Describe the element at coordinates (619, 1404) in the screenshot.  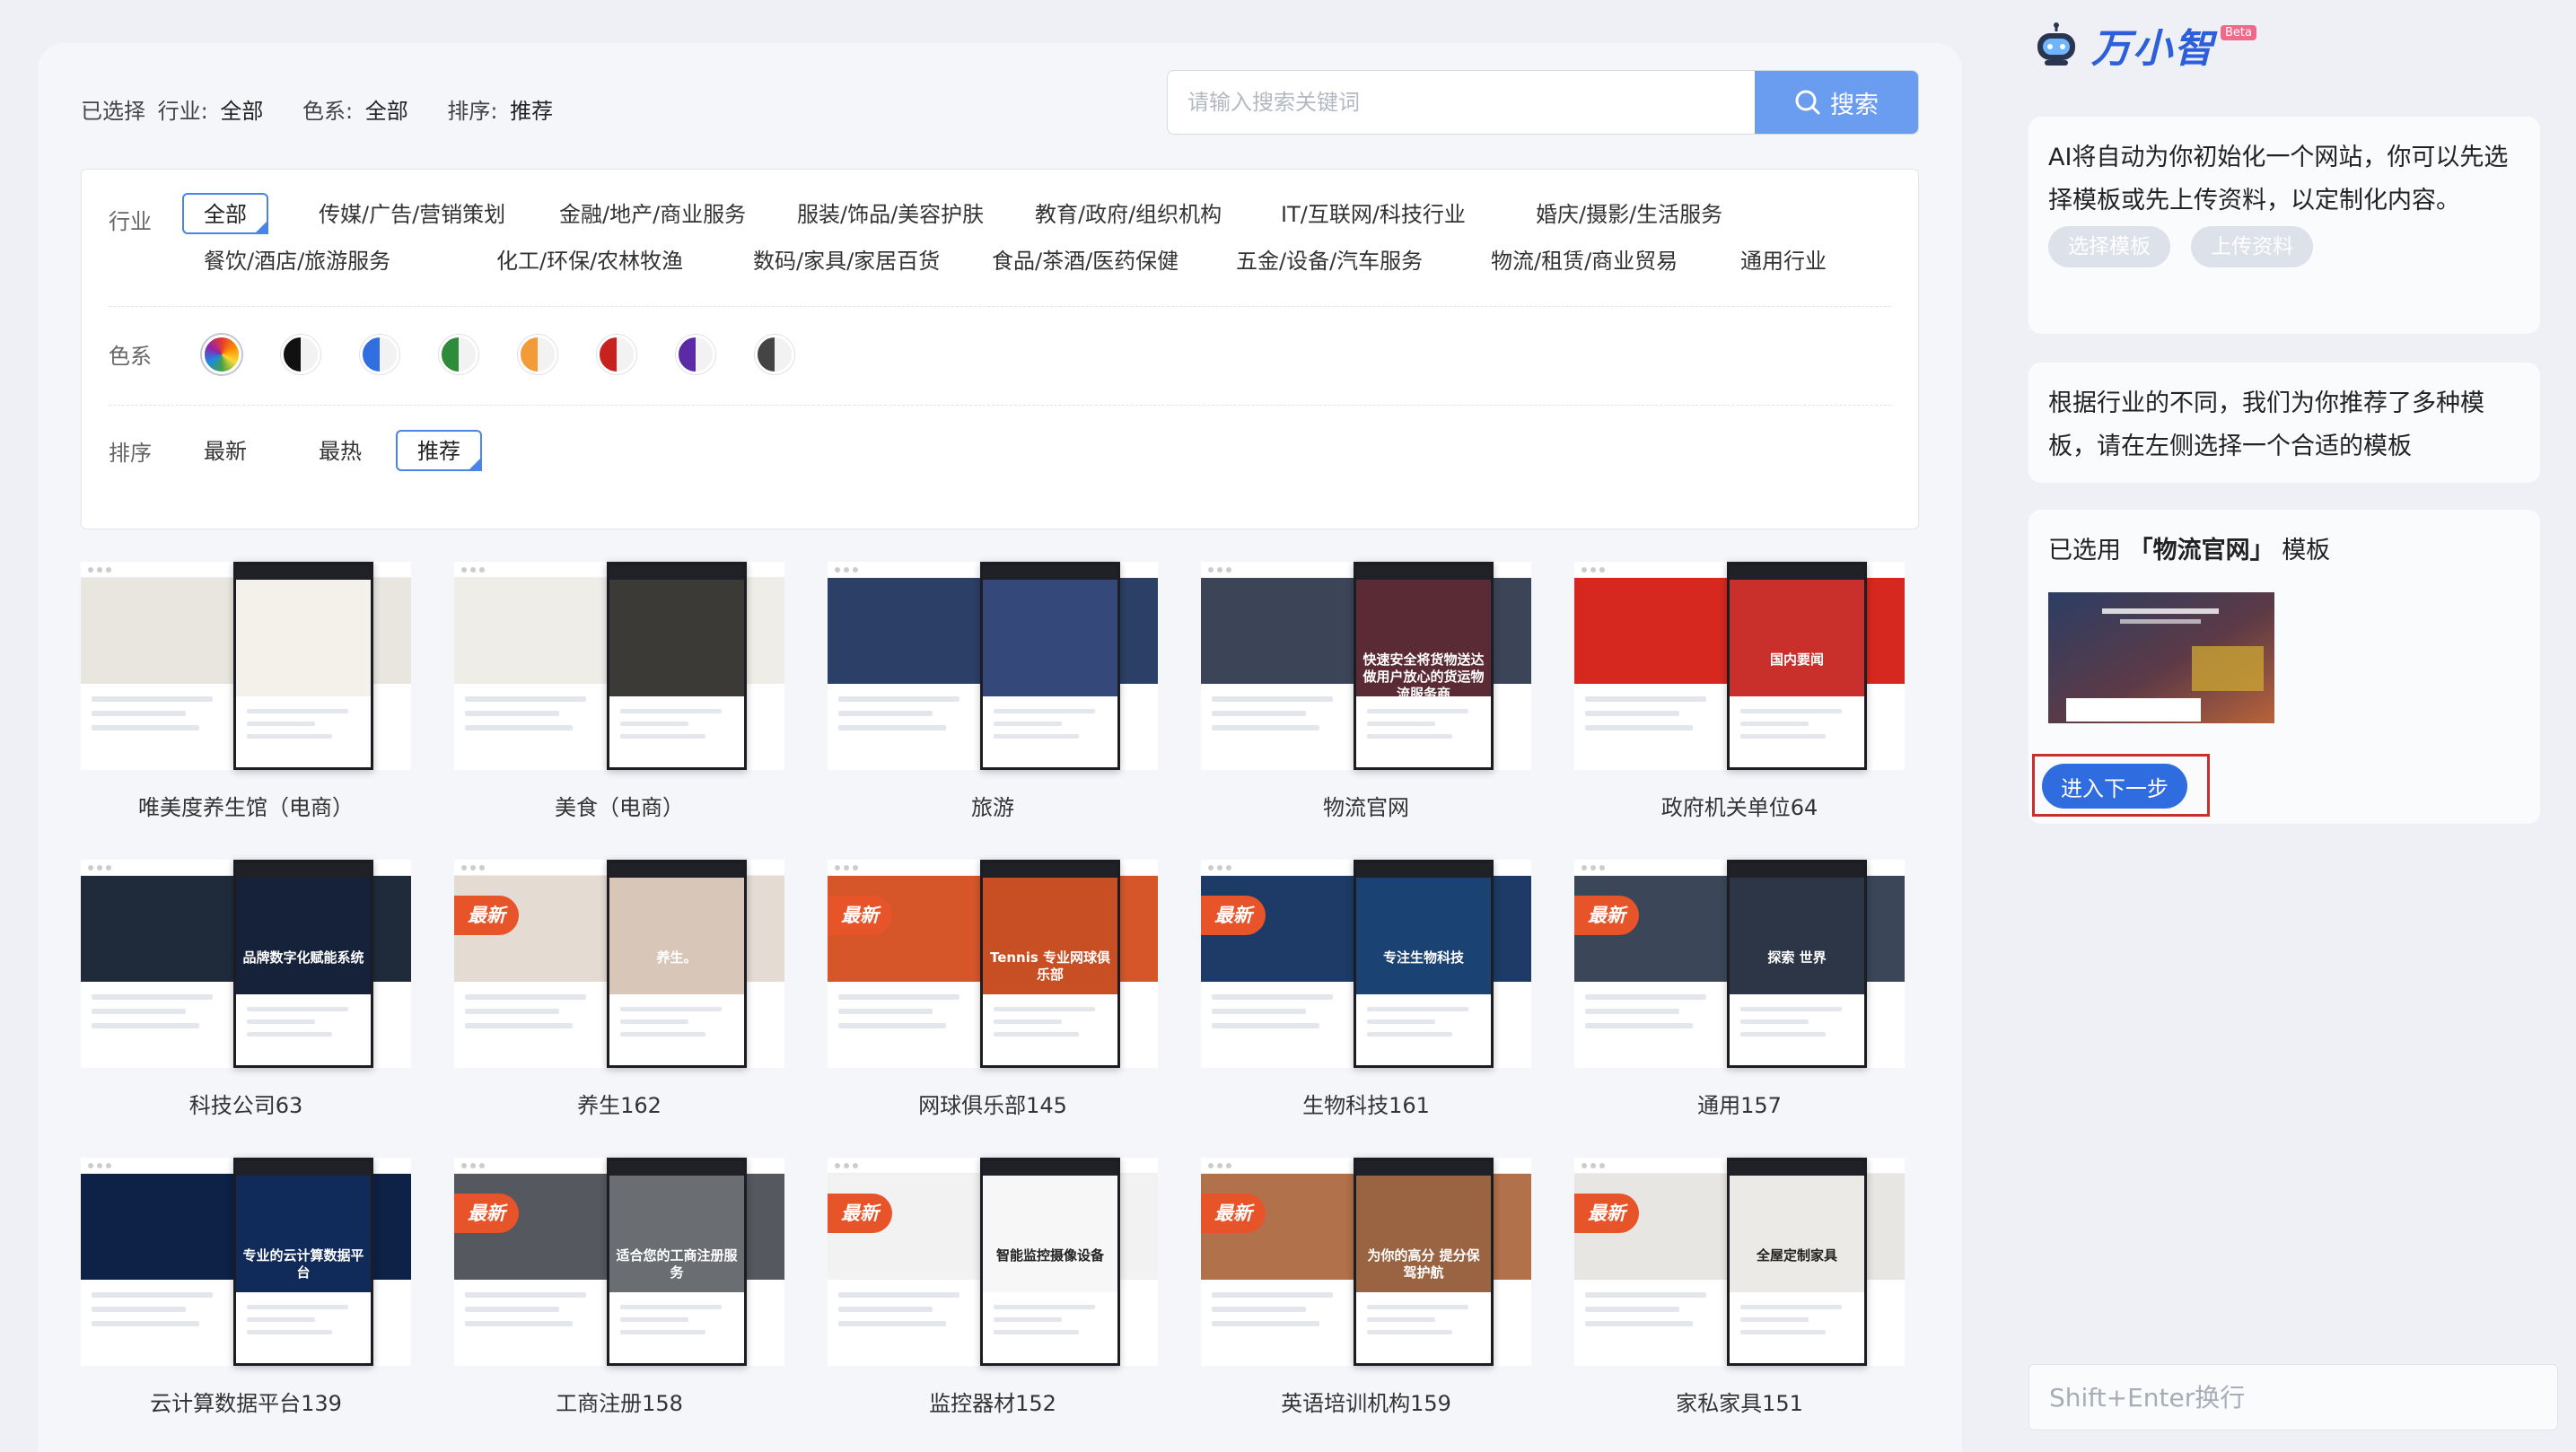
I see `template-name: 工商注册158` at that location.